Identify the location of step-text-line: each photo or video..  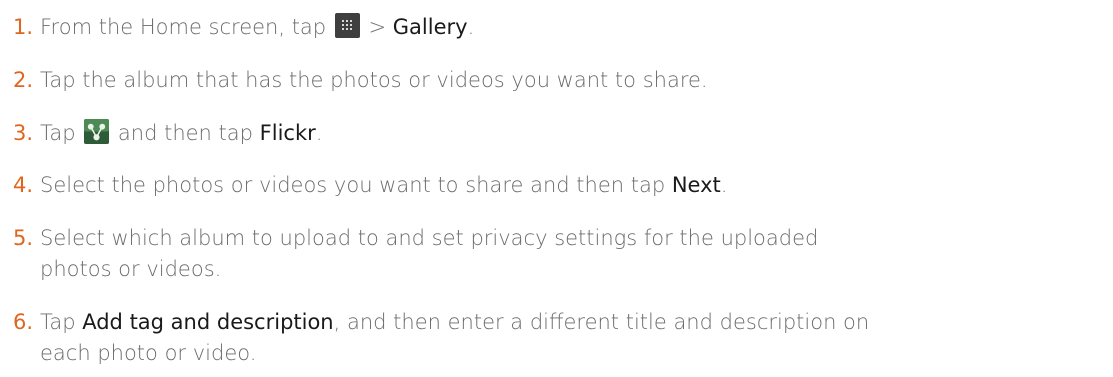
(148, 353).